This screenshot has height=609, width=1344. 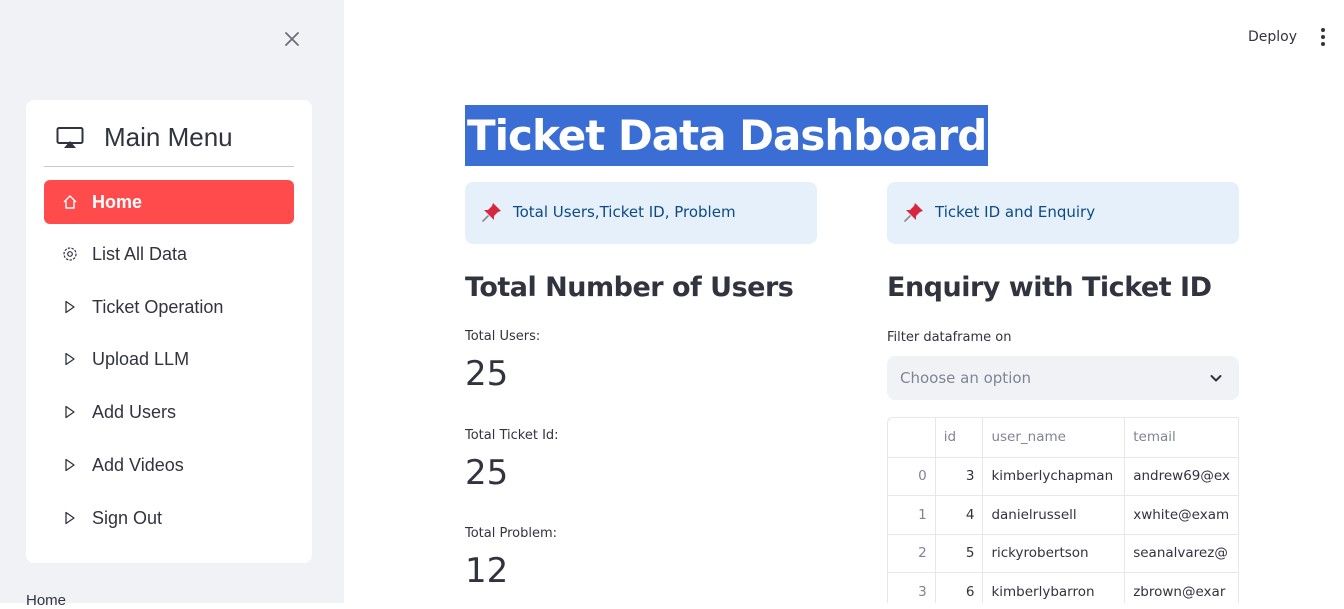 I want to click on sidebar-item-add-users: Add Users, so click(x=169, y=412).